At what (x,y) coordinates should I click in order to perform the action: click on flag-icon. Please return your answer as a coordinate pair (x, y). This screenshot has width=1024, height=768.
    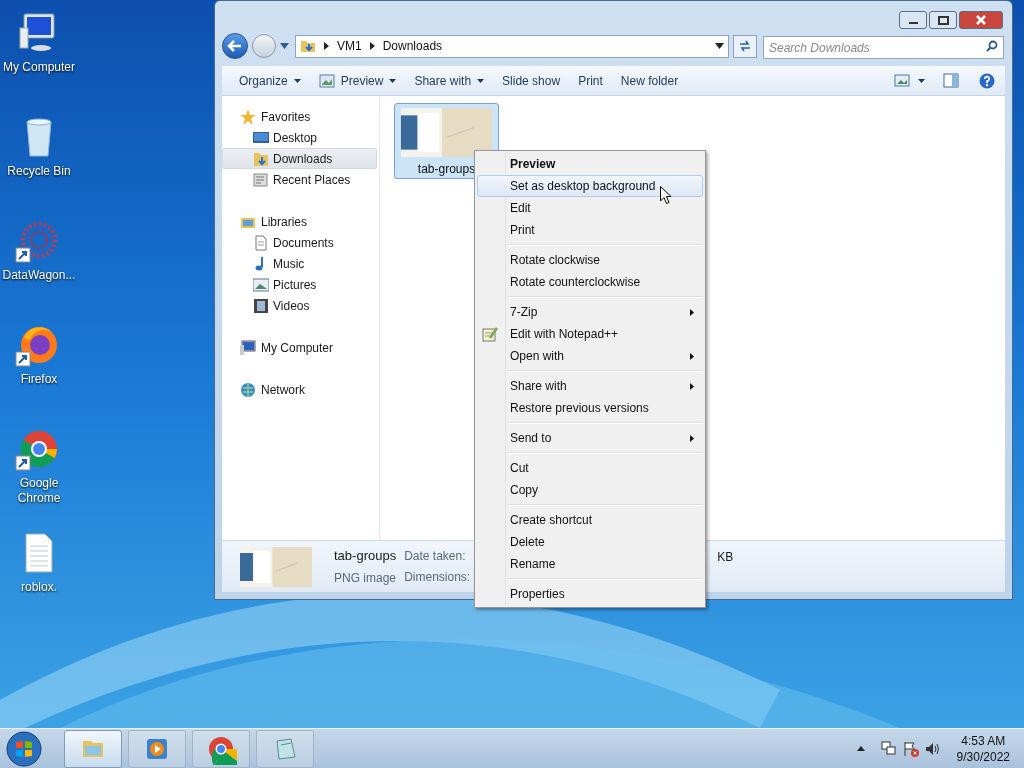
    Looking at the image, I should click on (910, 748).